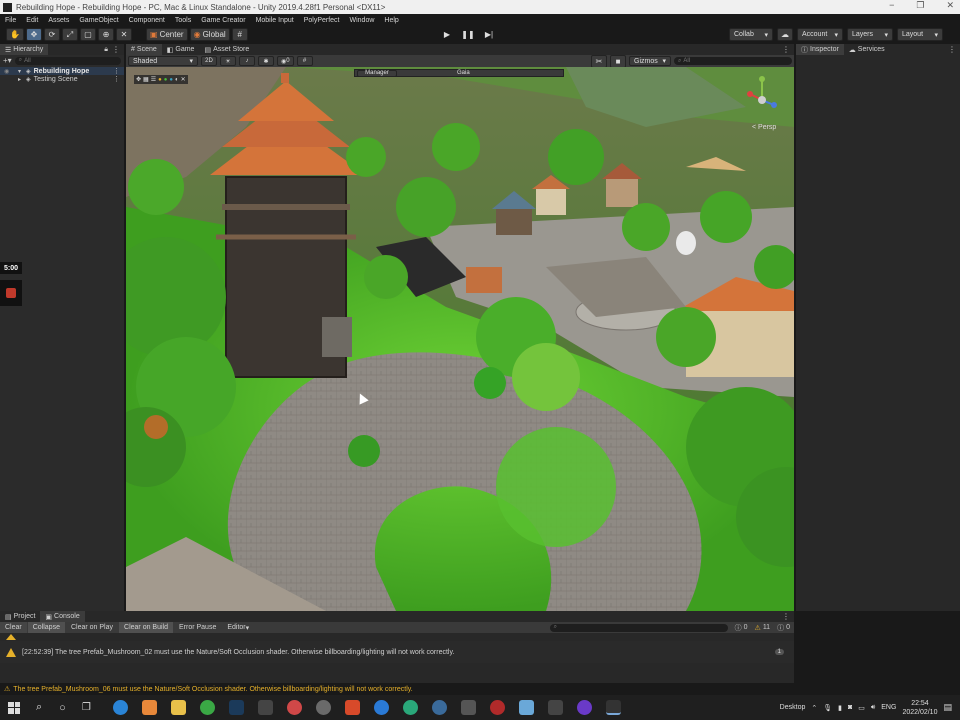  What do you see at coordinates (920, 7) in the screenshot?
I see `maximize-button: ❐` at bounding box center [920, 7].